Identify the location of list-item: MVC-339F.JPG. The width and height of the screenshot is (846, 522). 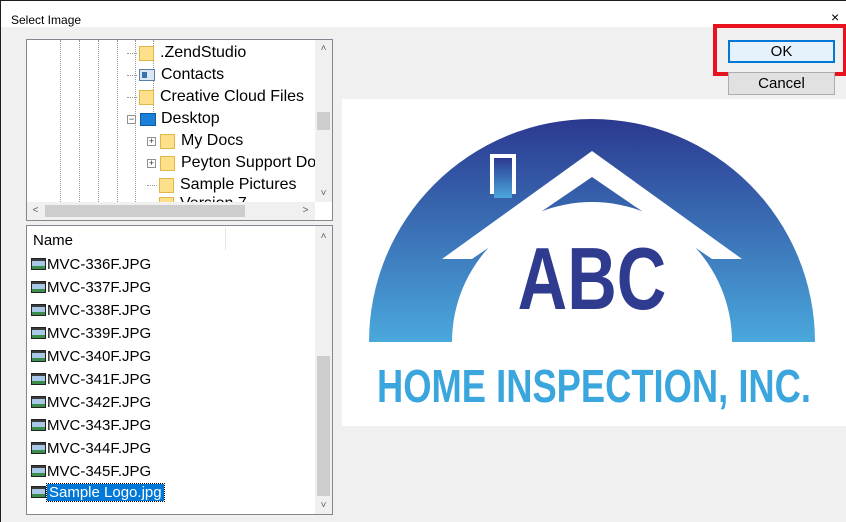
(91, 333).